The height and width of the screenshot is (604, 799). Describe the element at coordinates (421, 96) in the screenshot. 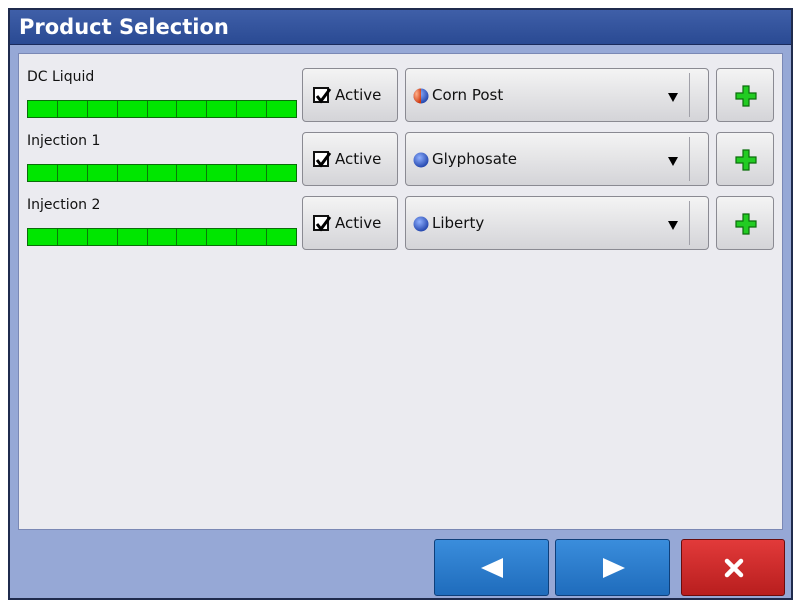

I see `half-red-blue-sphere-icon` at that location.